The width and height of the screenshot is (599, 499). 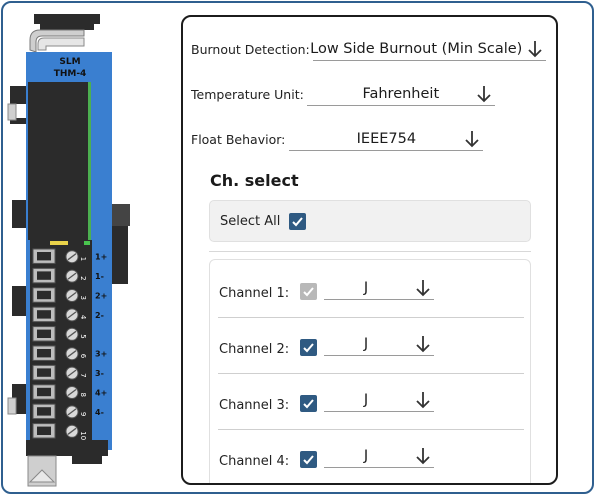 What do you see at coordinates (101, 354) in the screenshot?
I see `terminal-label: 3+` at bounding box center [101, 354].